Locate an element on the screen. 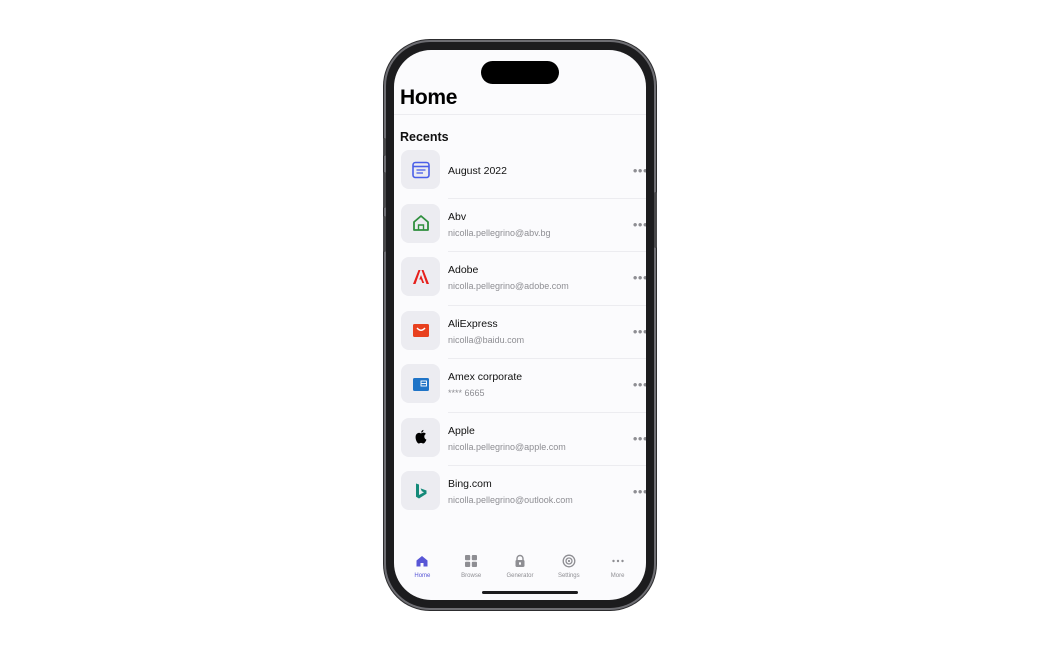 This screenshot has width=1040, height=650. list-item-august-2022: August 2022 ••• is located at coordinates (520, 172).